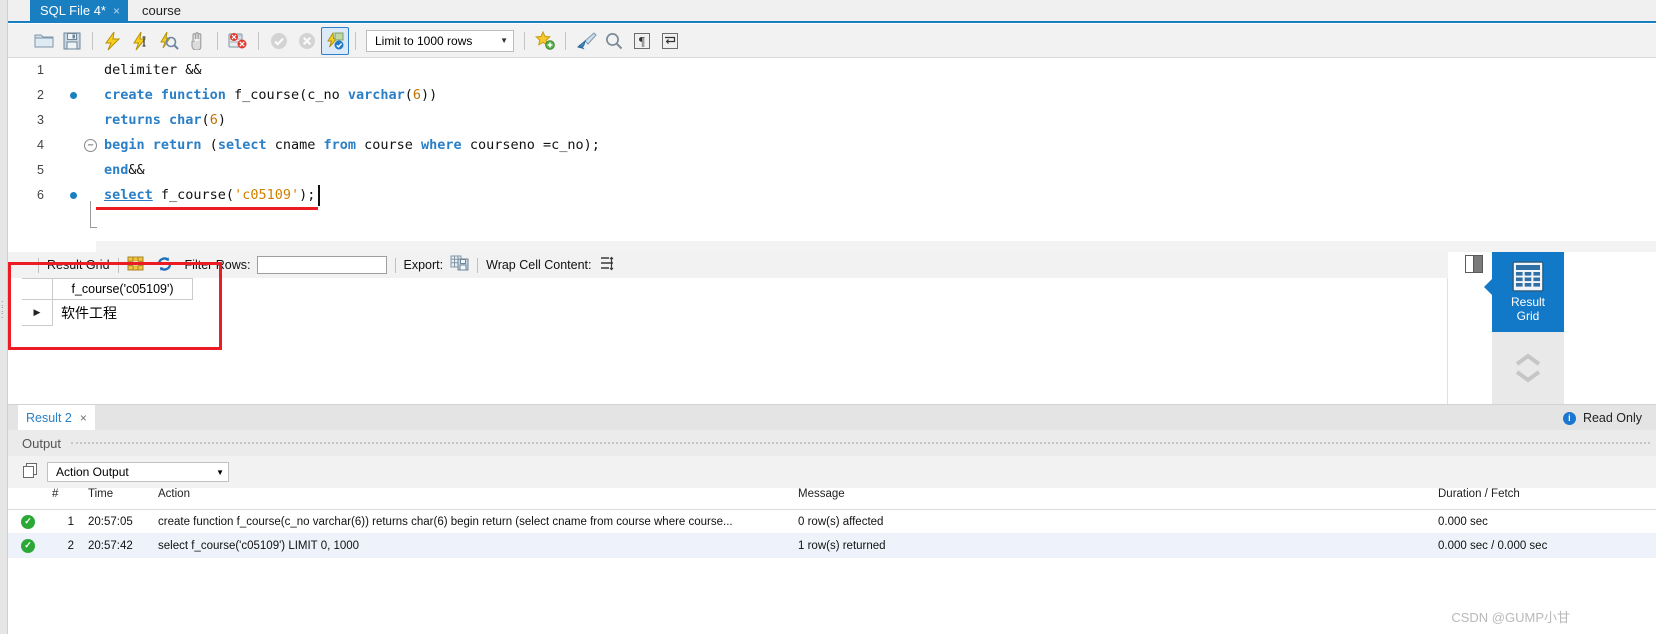  I want to click on toggle-stop-on-error-button, so click(238, 41).